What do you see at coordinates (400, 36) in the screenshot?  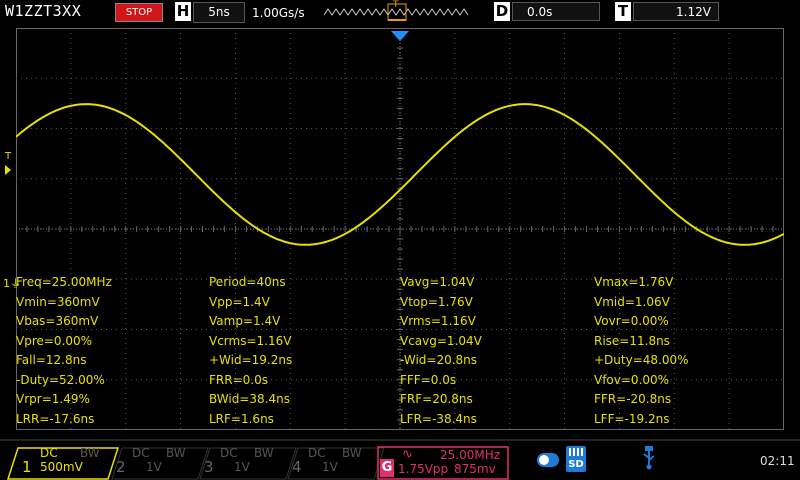 I see `trigger-position-marker` at bounding box center [400, 36].